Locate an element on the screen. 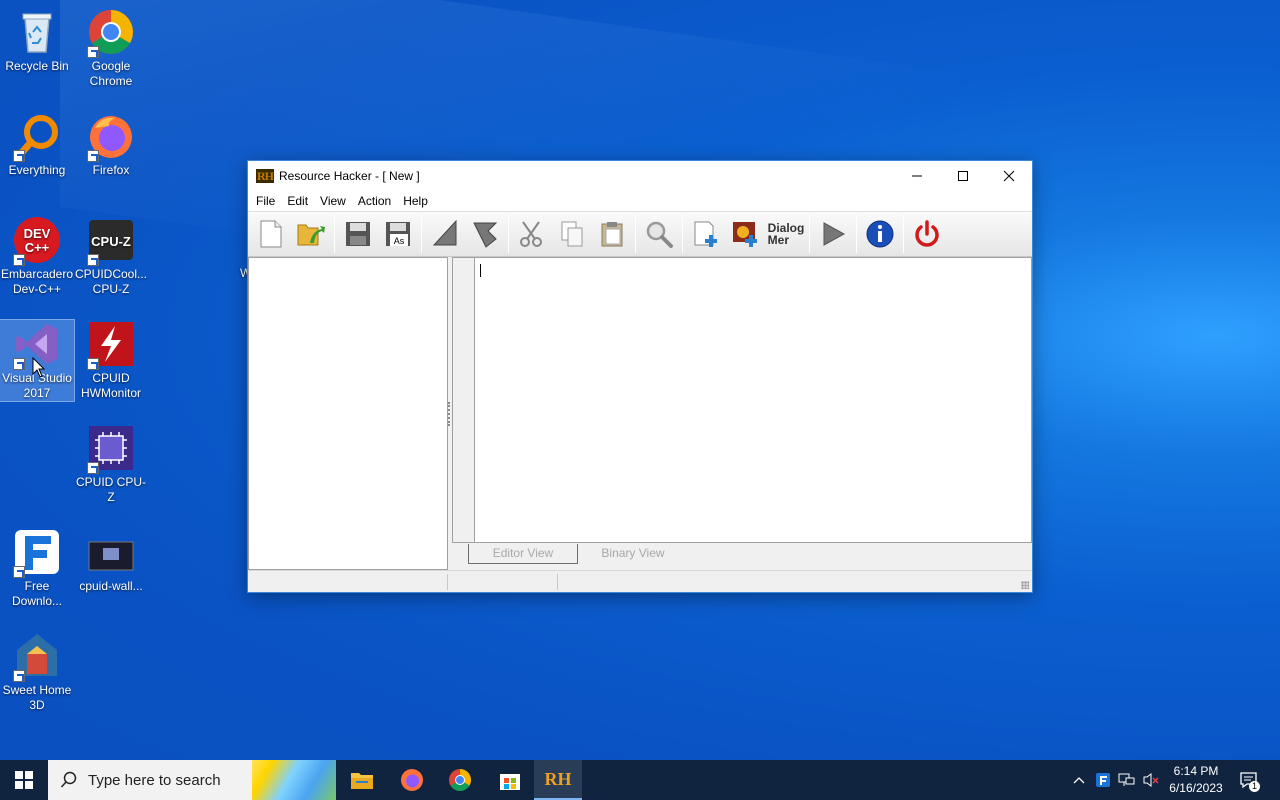 Image resolution: width=1280 pixels, height=800 pixels. paste-button is located at coordinates (612, 234).